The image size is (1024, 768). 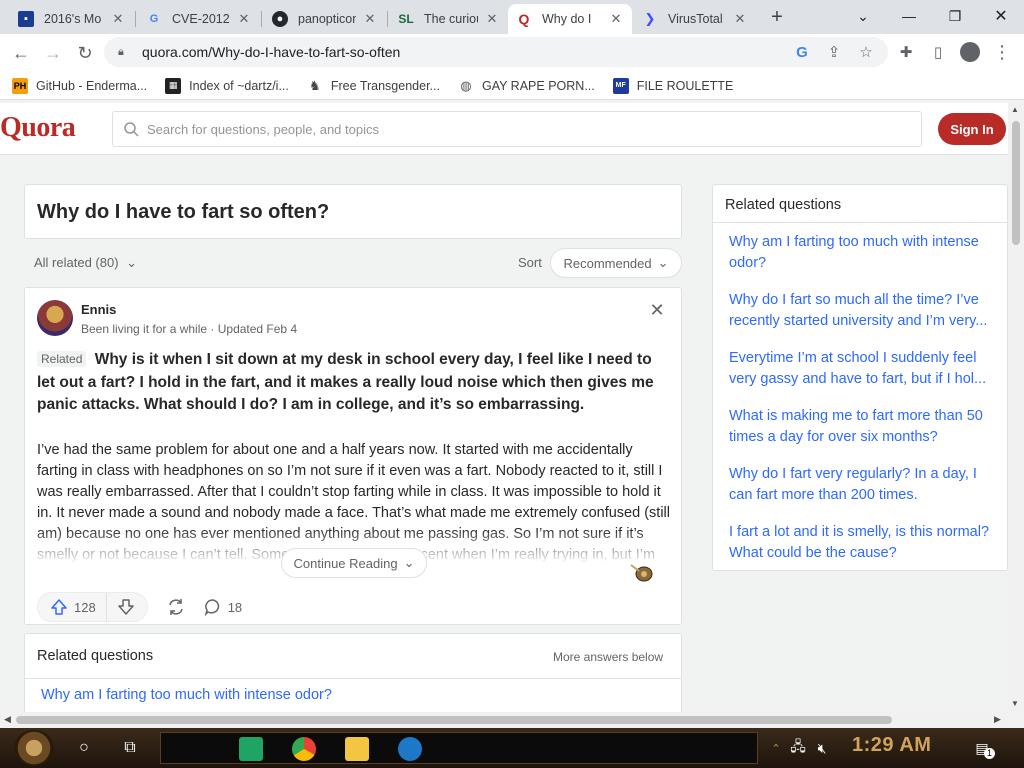 What do you see at coordinates (38, 128) in the screenshot?
I see `quora-logo: Quora` at bounding box center [38, 128].